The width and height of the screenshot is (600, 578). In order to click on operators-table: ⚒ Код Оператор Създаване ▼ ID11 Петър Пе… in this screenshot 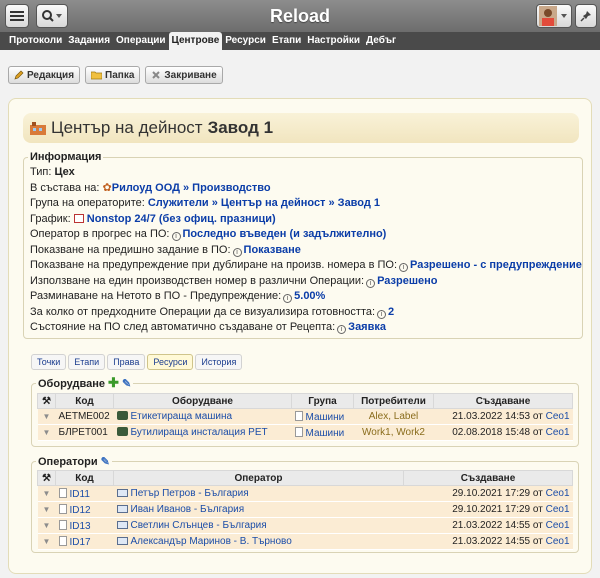, I will do `click(305, 510)`.